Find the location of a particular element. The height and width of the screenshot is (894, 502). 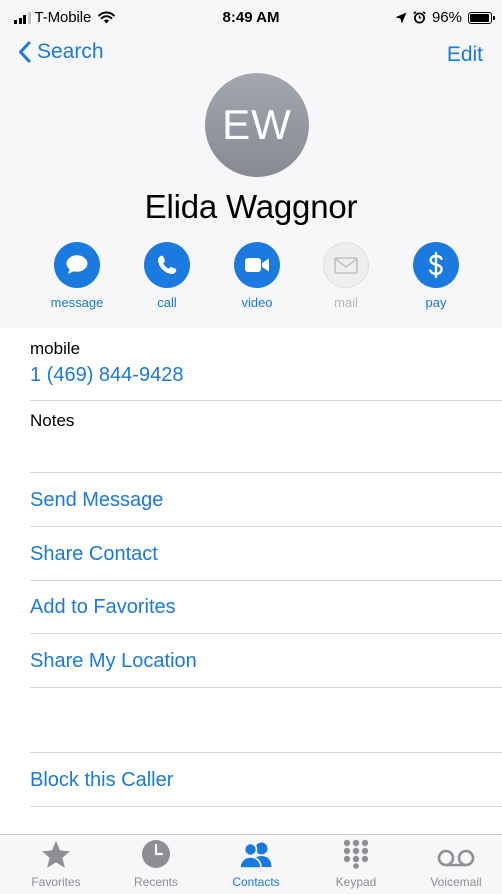

envelope-icon is located at coordinates (346, 265).